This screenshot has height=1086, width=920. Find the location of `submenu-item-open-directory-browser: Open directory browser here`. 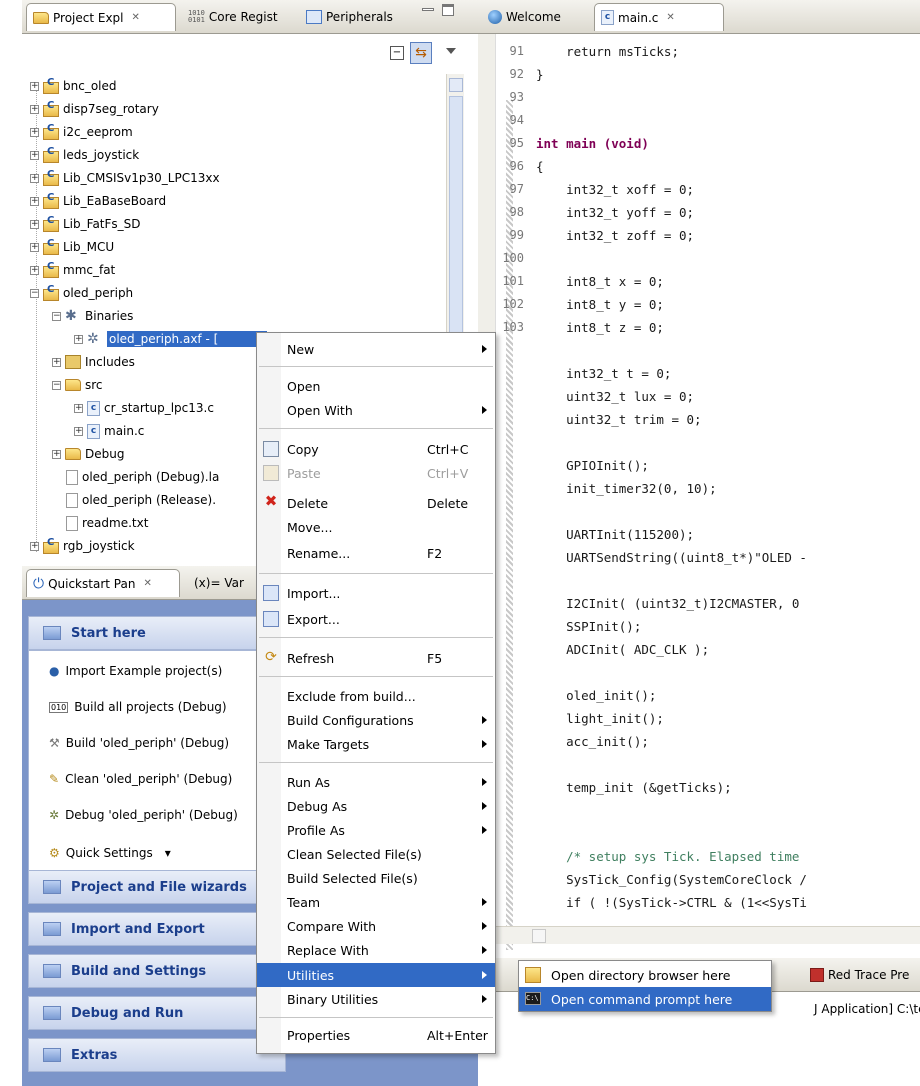

submenu-item-open-directory-browser: Open directory browser here is located at coordinates (645, 975).